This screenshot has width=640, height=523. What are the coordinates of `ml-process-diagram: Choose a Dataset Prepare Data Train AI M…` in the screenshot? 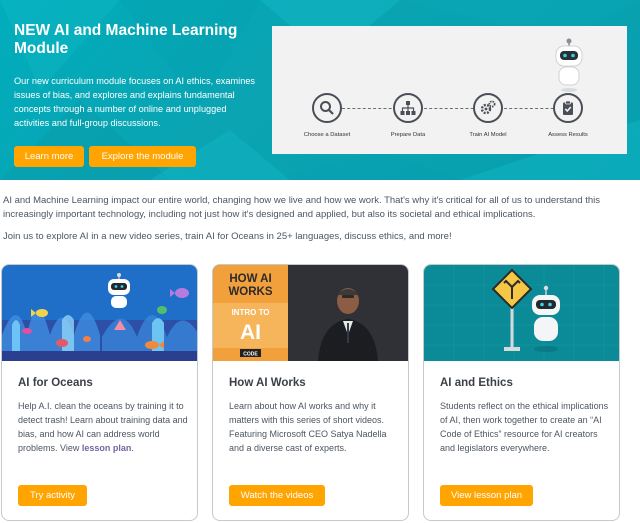 It's located at (449, 90).